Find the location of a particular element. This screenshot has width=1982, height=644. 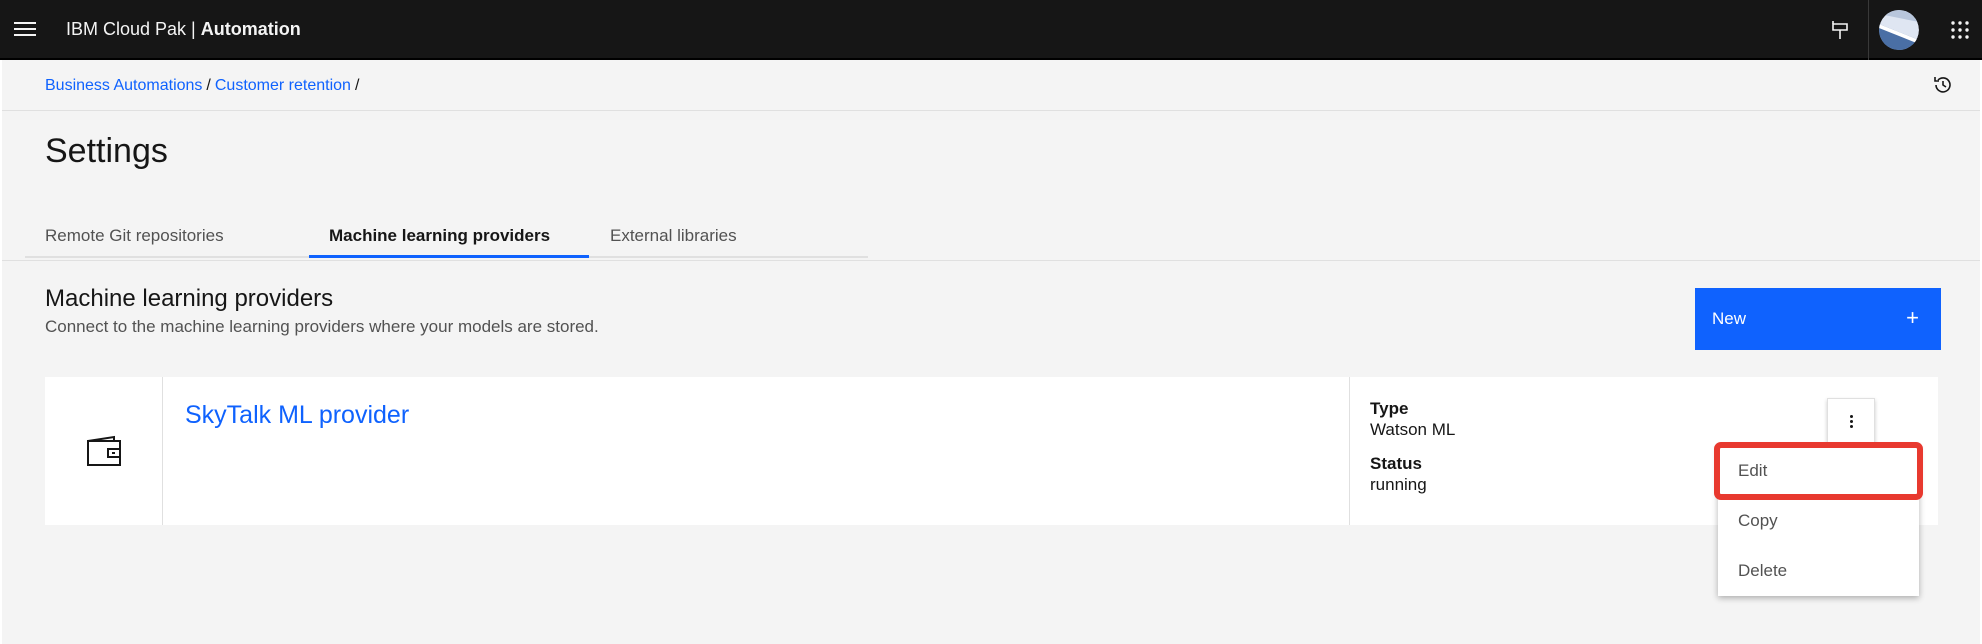

plus-icon: + is located at coordinates (1912, 317).